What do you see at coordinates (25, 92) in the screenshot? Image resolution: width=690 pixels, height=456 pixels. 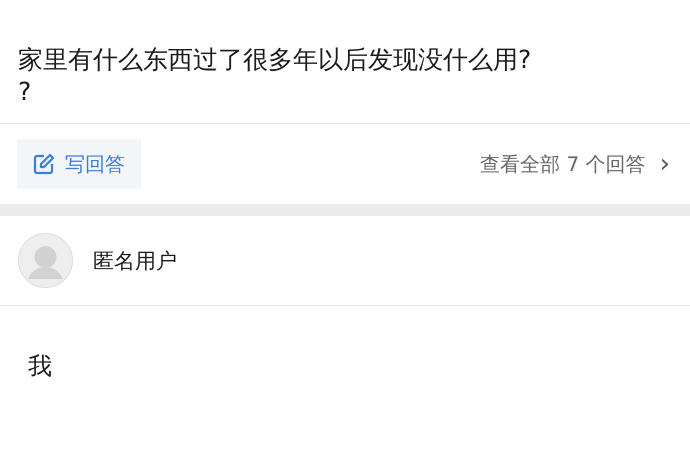 I see `question-title: ?` at bounding box center [25, 92].